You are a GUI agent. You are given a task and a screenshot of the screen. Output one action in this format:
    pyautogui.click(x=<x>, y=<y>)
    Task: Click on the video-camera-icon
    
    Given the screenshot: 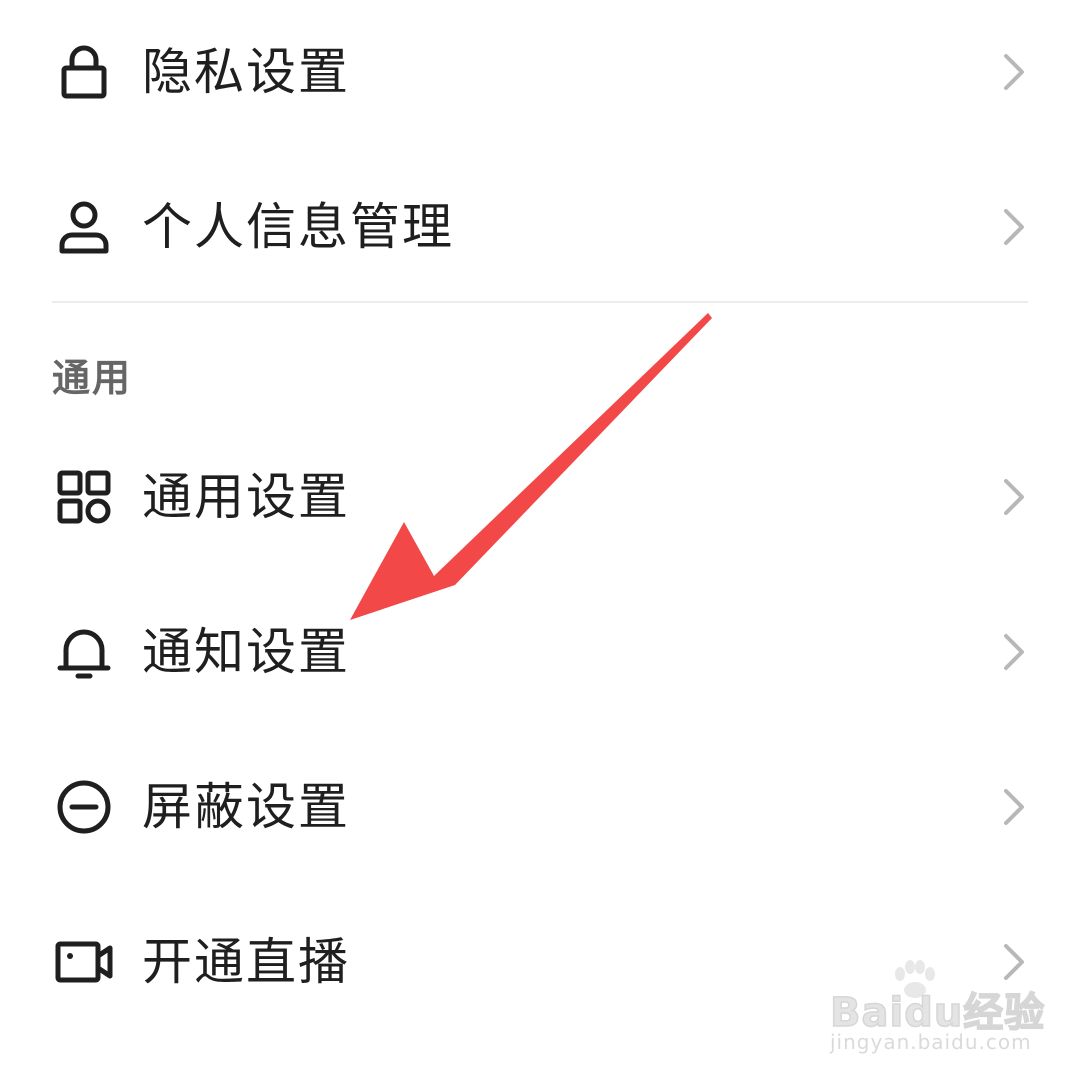 What is the action you would take?
    pyautogui.click(x=84, y=962)
    